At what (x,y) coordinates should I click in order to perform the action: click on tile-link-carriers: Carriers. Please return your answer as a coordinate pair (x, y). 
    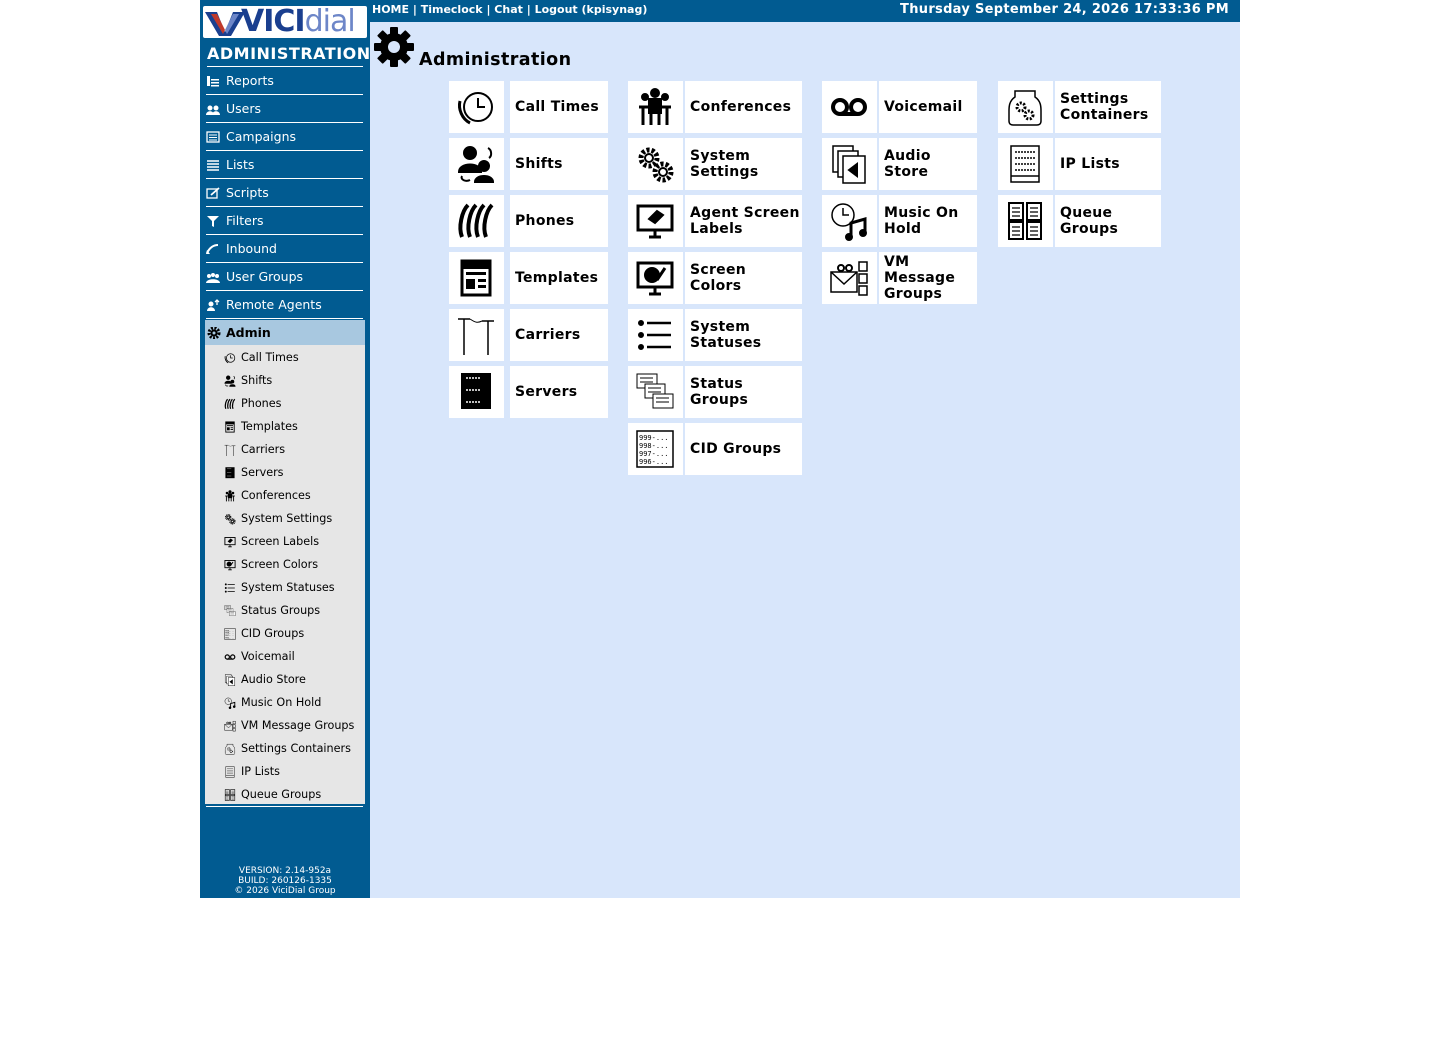
    Looking at the image, I should click on (559, 335).